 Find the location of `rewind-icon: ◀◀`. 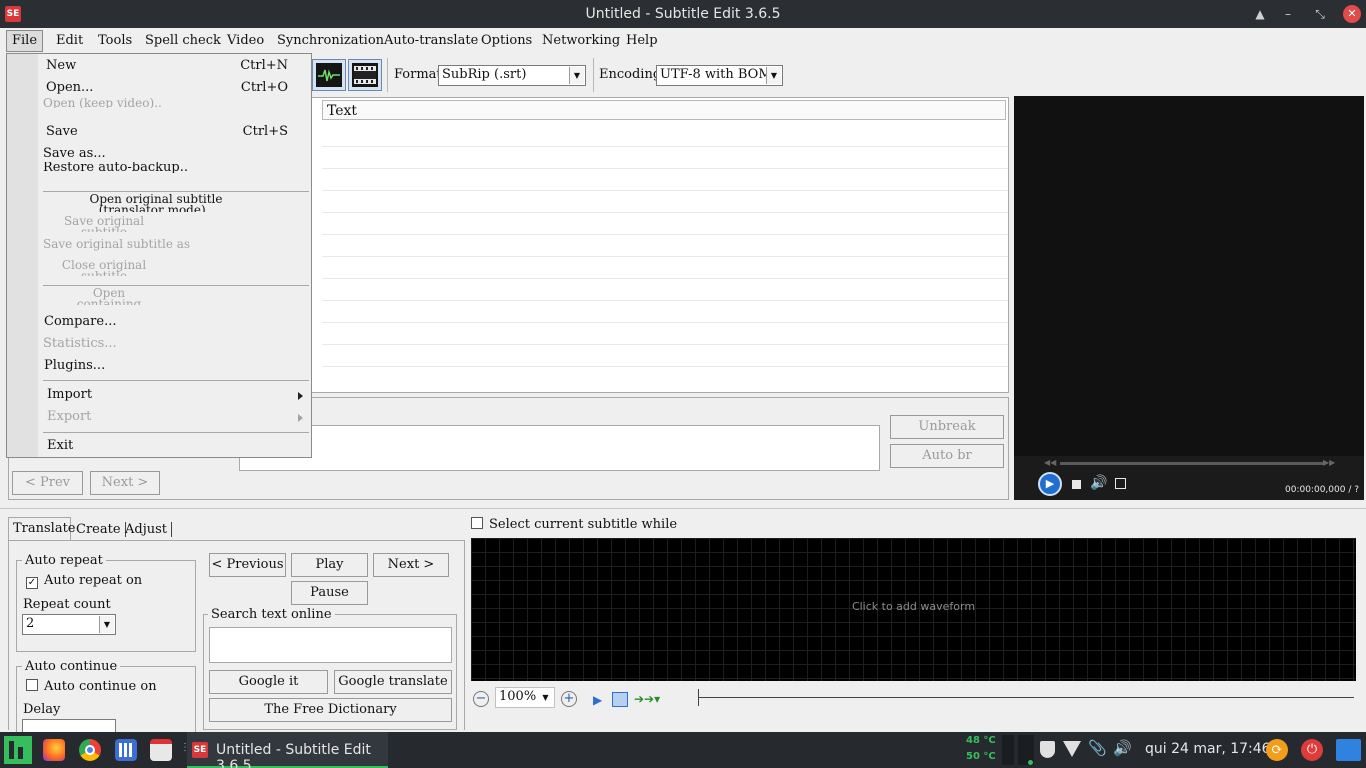

rewind-icon: ◀◀ is located at coordinates (1050, 462).